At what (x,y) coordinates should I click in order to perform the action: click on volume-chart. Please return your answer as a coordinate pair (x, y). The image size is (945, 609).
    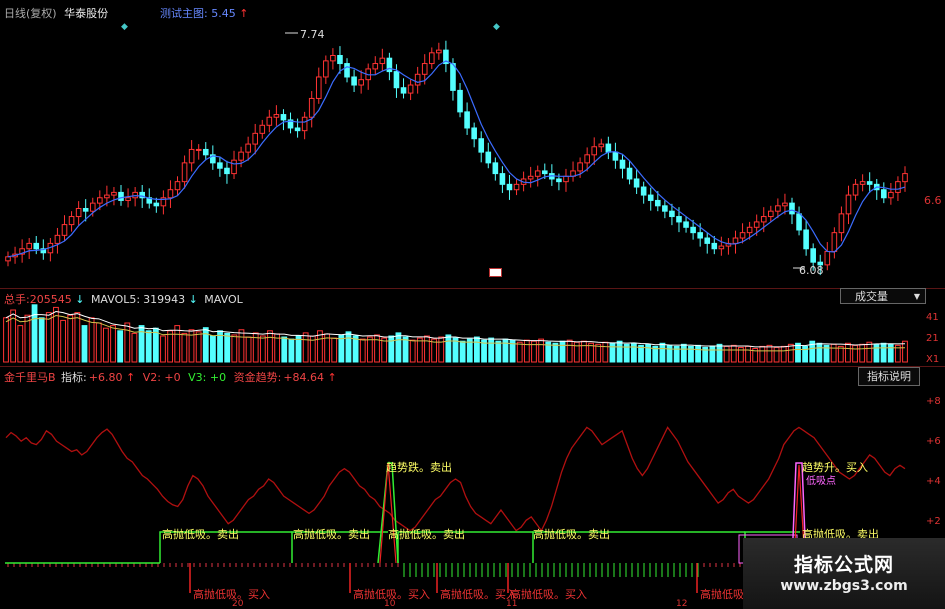
    Looking at the image, I should click on (472, 334).